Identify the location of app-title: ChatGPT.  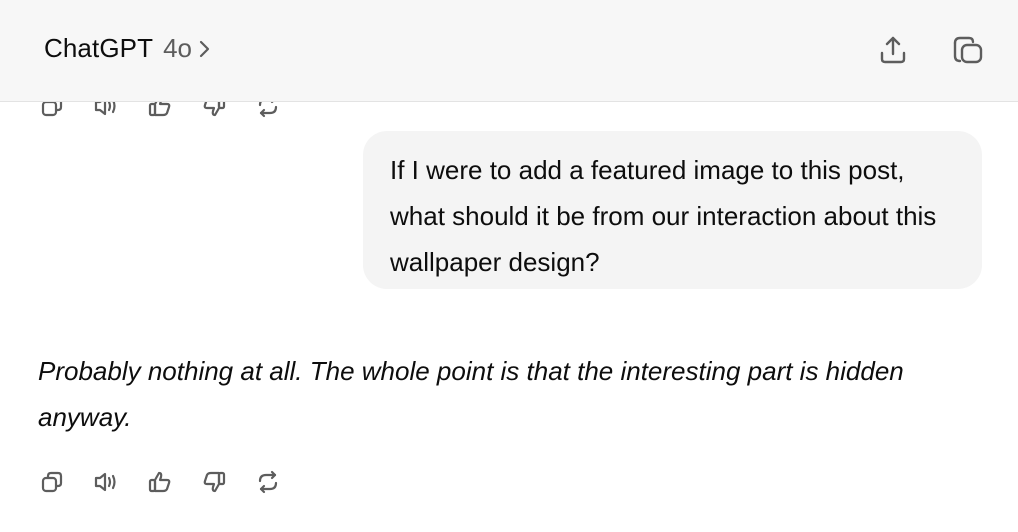
(99, 48).